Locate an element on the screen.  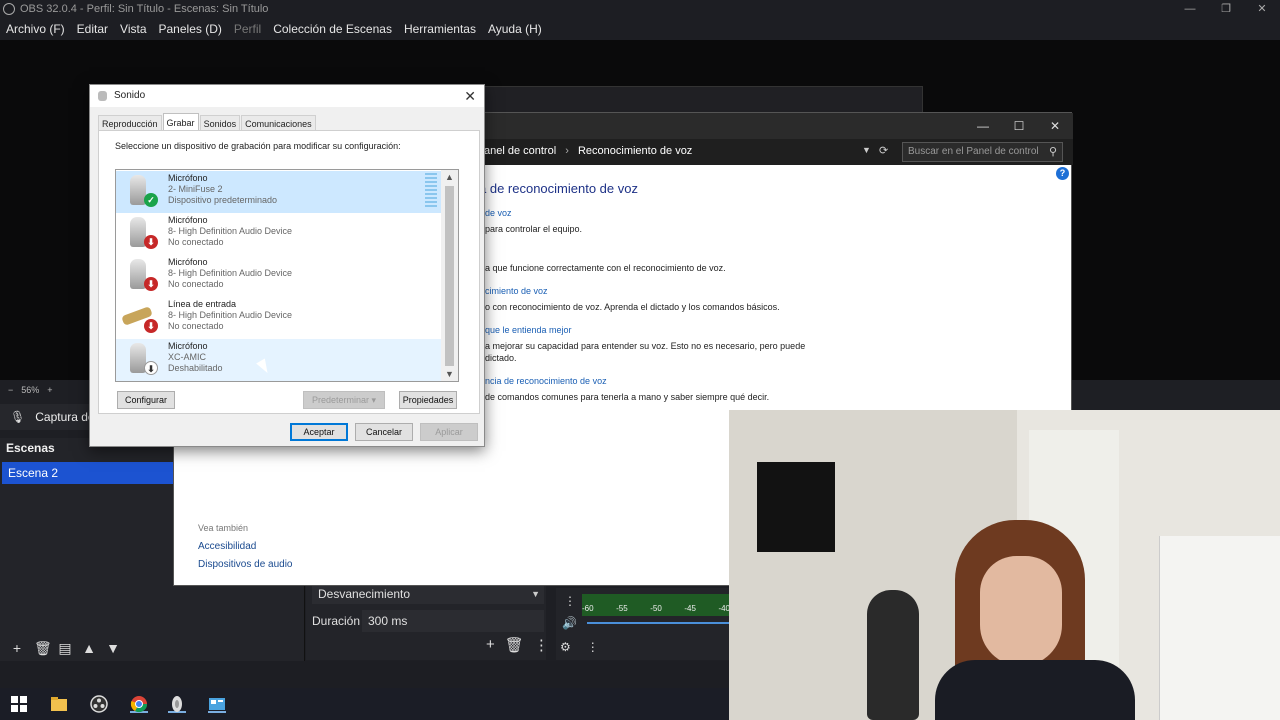
control-panel-icon is located at coordinates (217, 704).